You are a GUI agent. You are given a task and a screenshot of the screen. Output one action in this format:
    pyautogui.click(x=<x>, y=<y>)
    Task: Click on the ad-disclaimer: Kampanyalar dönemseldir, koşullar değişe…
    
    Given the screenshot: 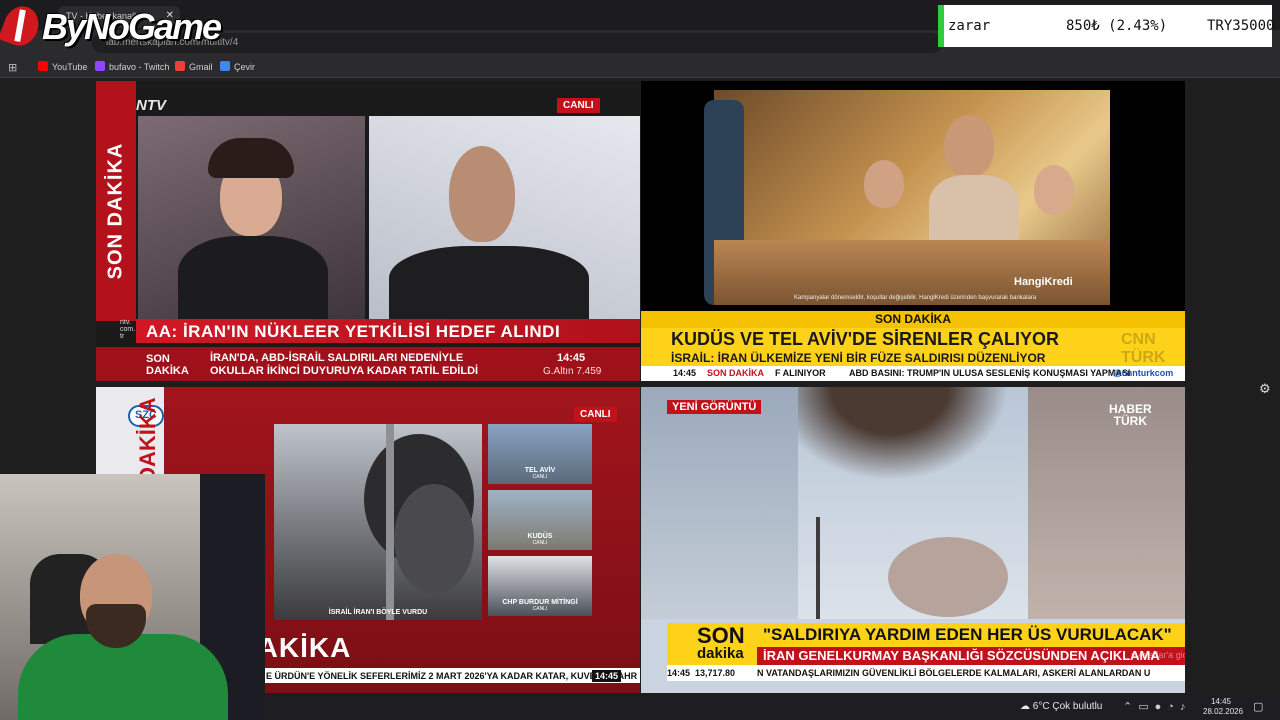 What is the action you would take?
    pyautogui.click(x=915, y=298)
    